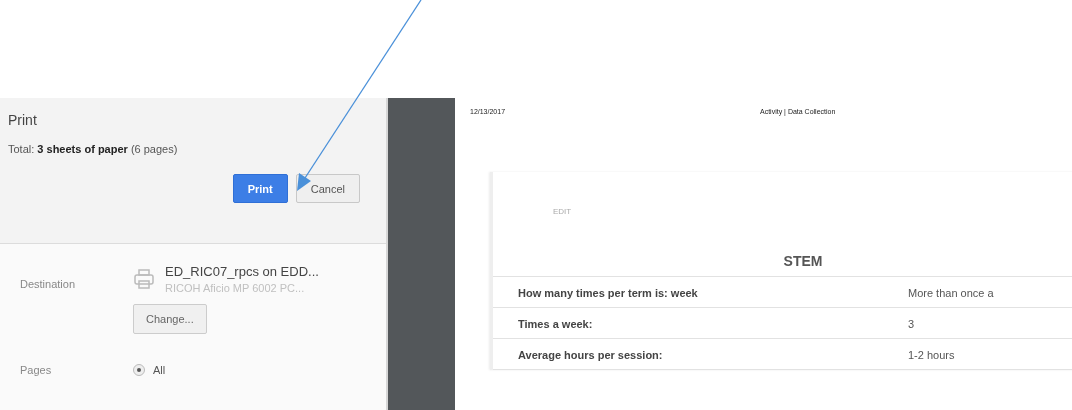  What do you see at coordinates (36, 370) in the screenshot?
I see `pages-label: Pages` at bounding box center [36, 370].